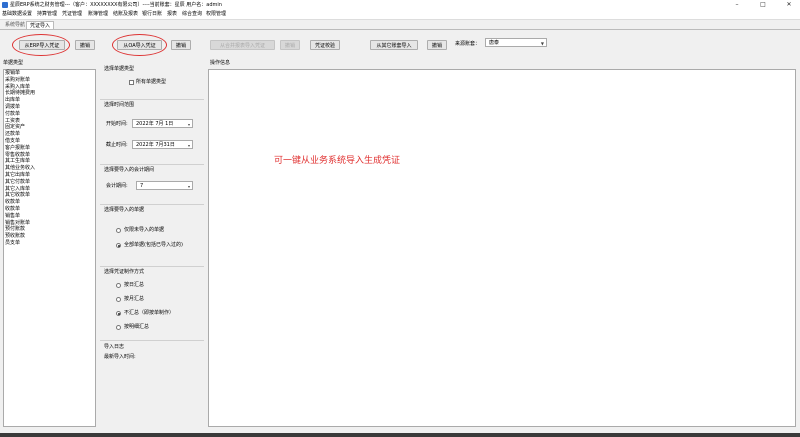  I want to click on all-doc-types-label: 所有单据类型, so click(151, 82).